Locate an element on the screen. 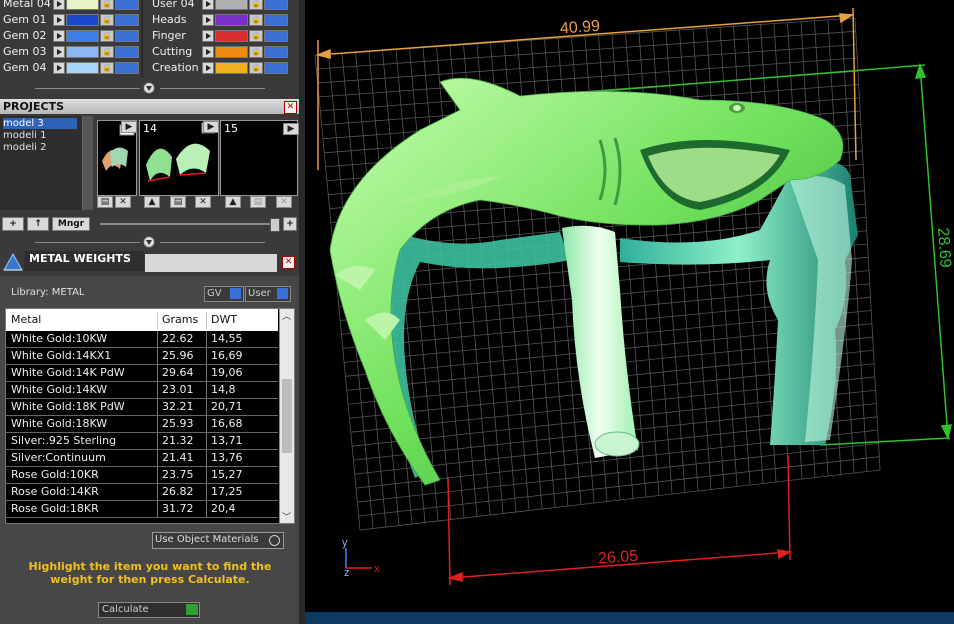 The width and height of the screenshot is (954, 624). table-row: Silver:.925 Sterling 21.32 13,71 is located at coordinates (142, 441).